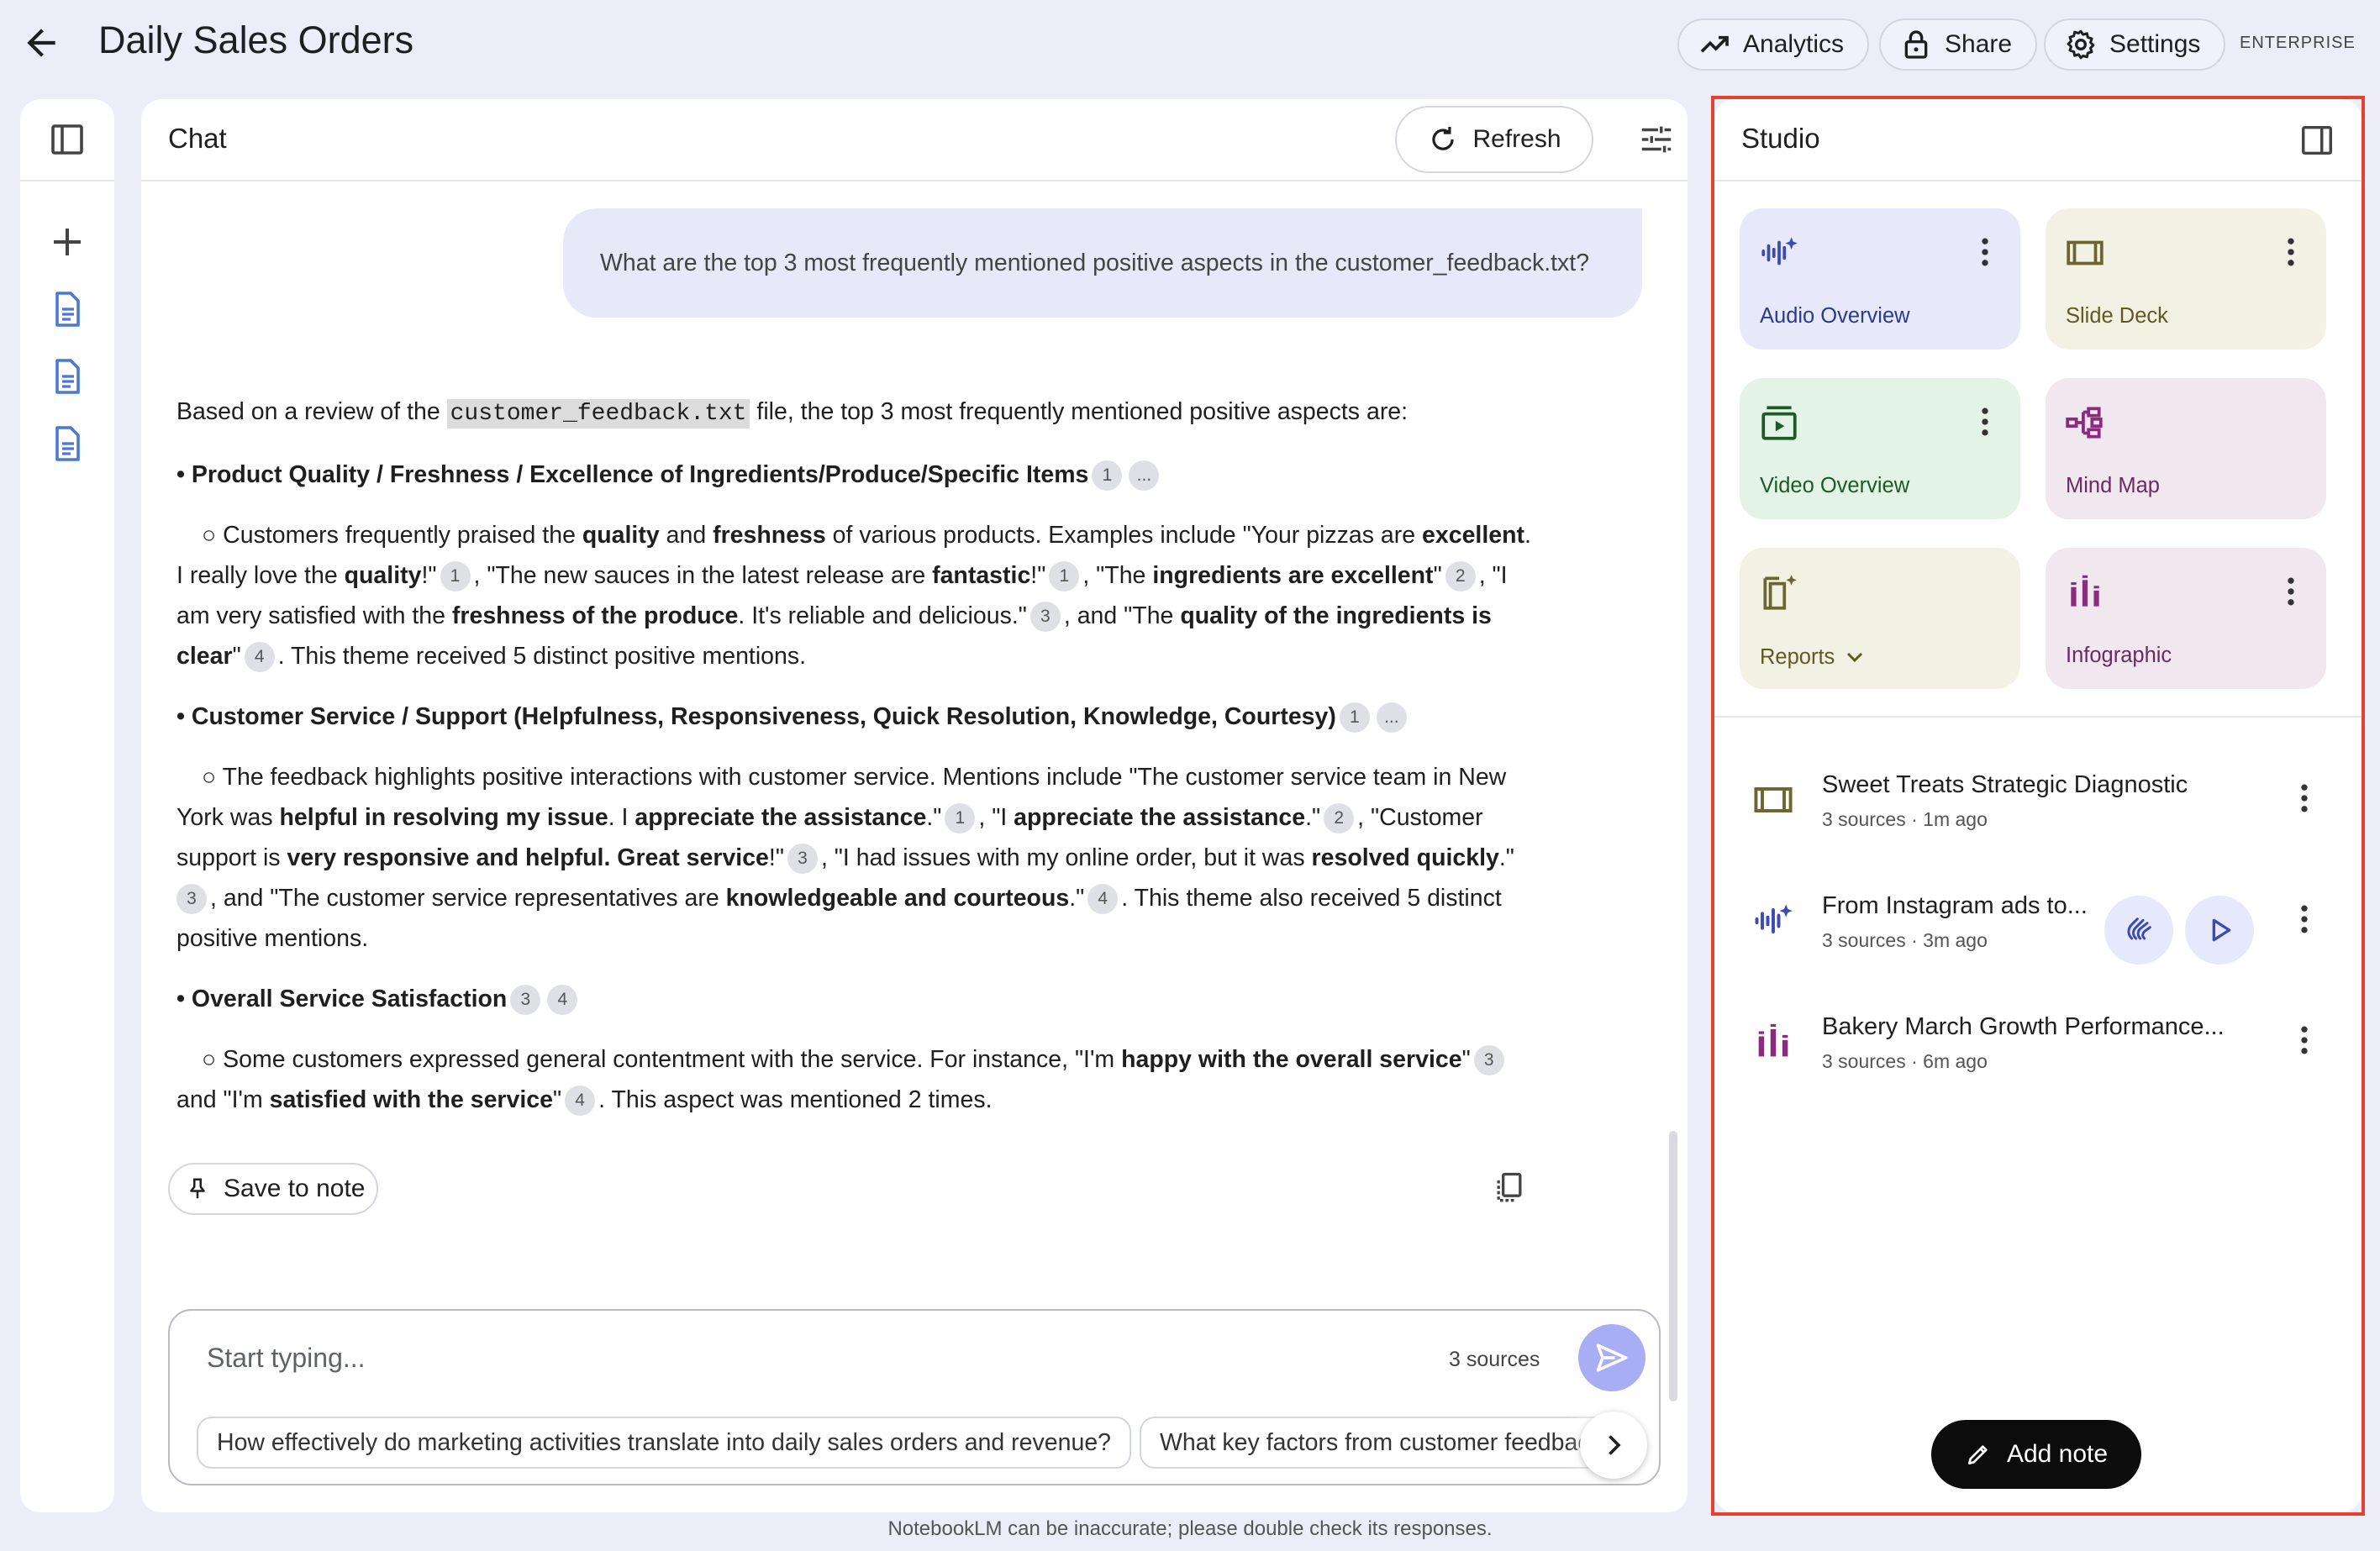 Image resolution: width=2380 pixels, height=1551 pixels. I want to click on lock-icon, so click(1916, 44).